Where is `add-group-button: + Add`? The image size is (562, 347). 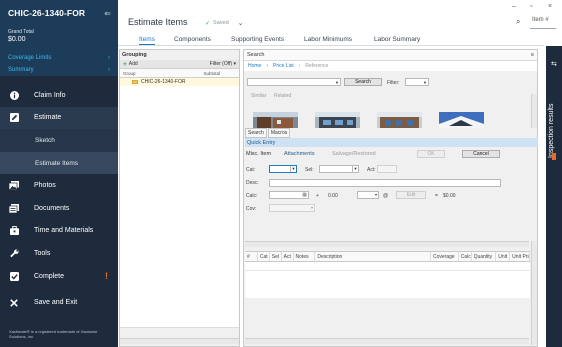
add-group-button: + Add is located at coordinates (130, 64).